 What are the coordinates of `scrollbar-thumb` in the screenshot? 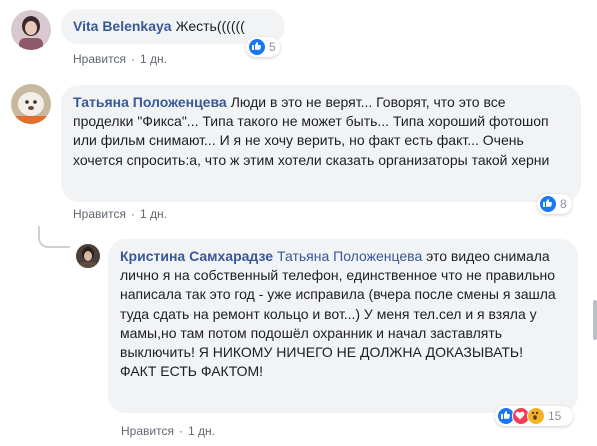 It's located at (595, 320).